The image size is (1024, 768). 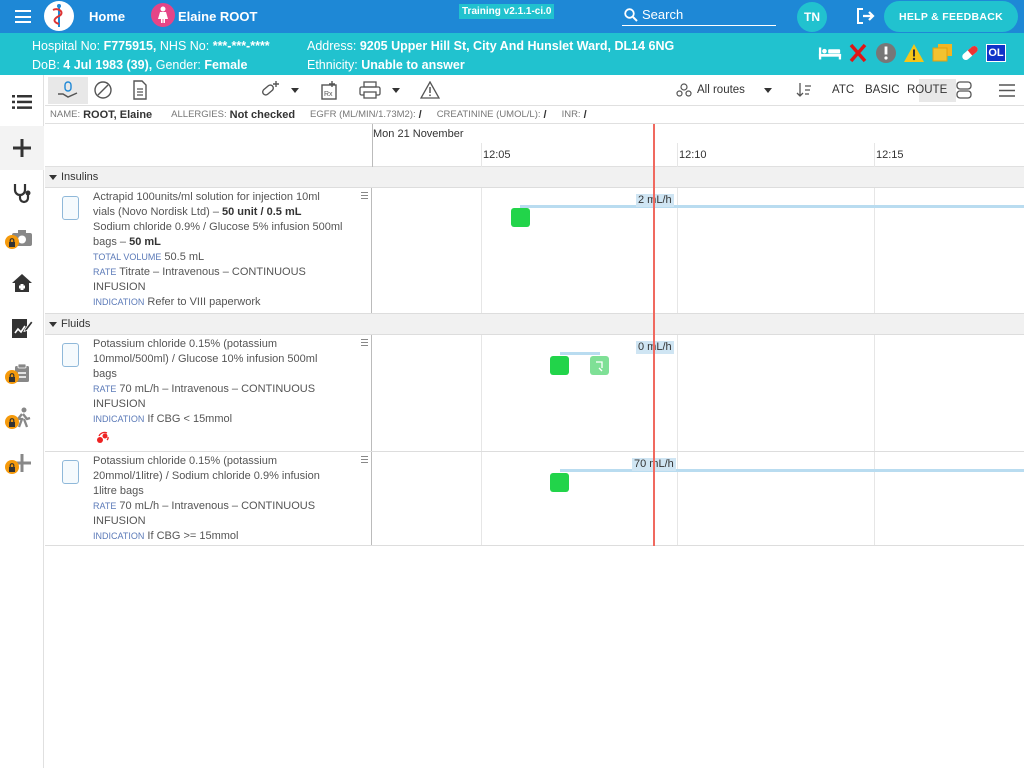 I want to click on training-badge: Training v2.1.1-ci.0, so click(x=507, y=11).